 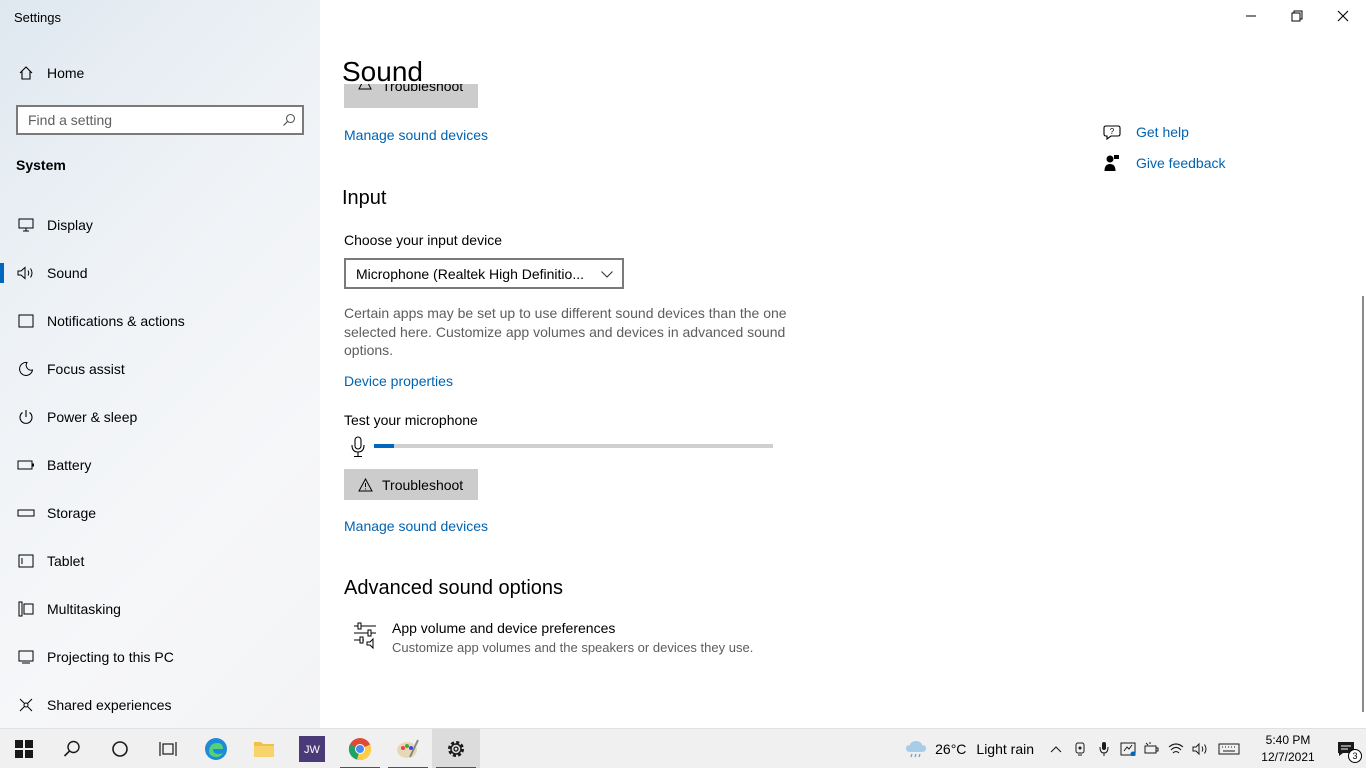 I want to click on cortana-button, so click(x=120, y=748).